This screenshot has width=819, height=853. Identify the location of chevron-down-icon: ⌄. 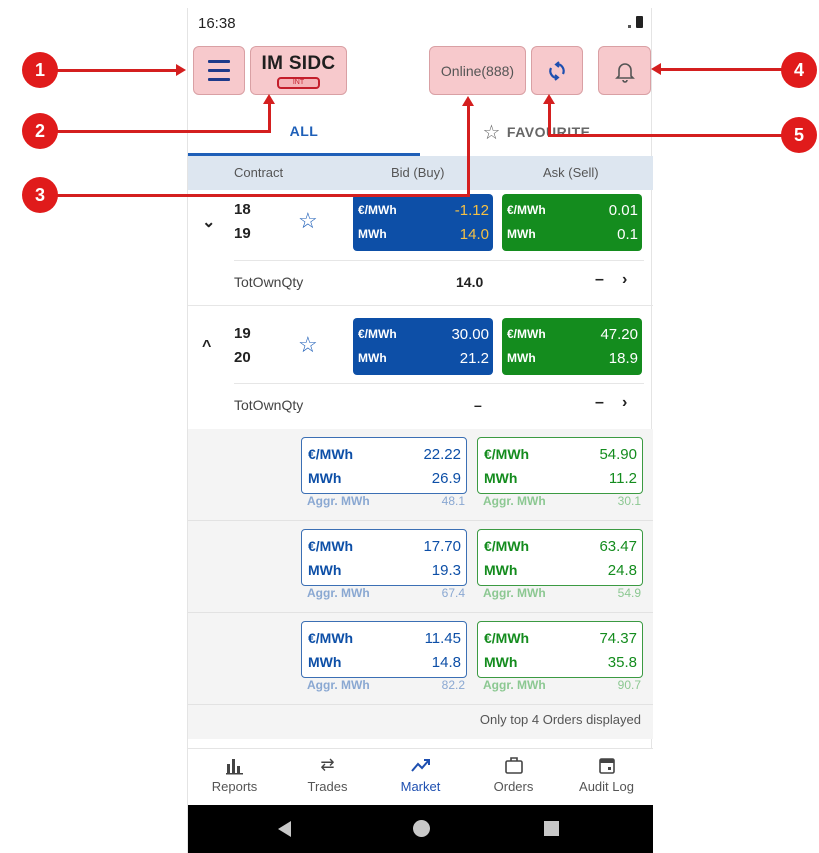
(208, 222).